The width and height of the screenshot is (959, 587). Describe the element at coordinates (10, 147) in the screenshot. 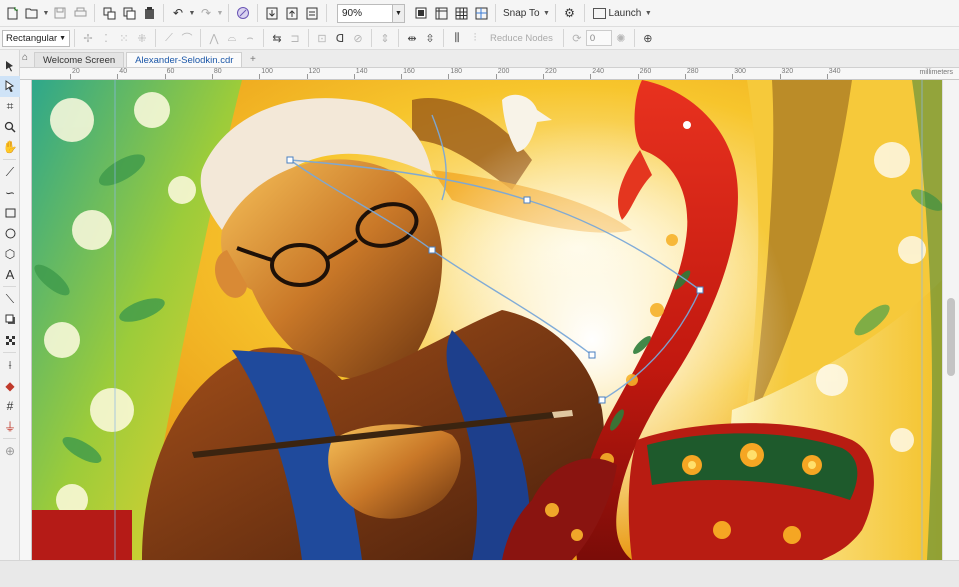

I see `pan-tool-icon: ✋` at that location.